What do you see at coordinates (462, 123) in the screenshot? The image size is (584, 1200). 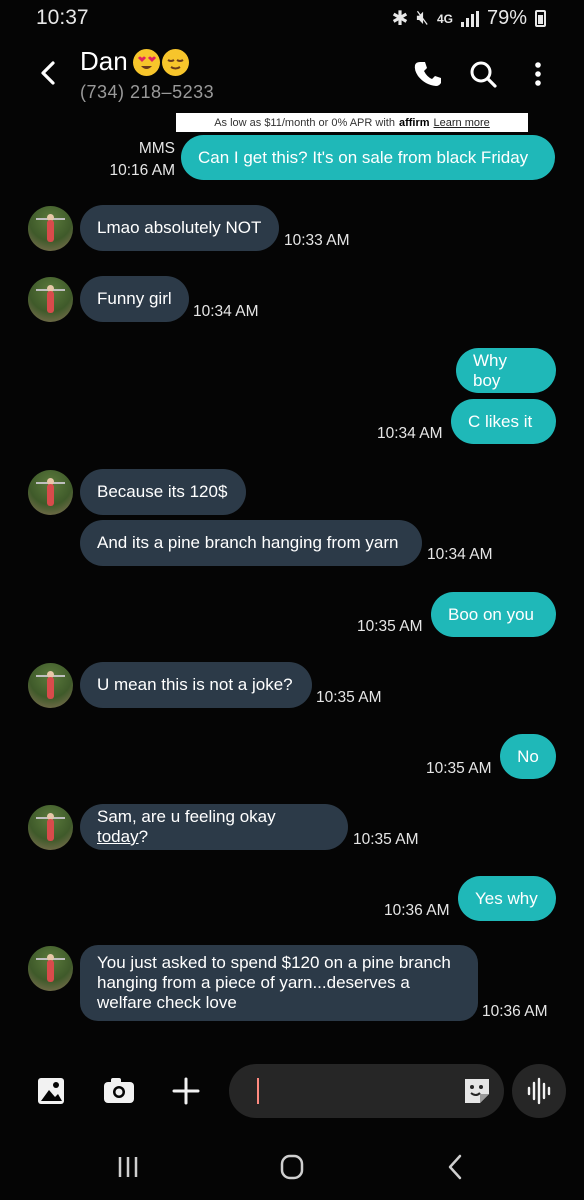 I see `learn-more-link: Learn more` at bounding box center [462, 123].